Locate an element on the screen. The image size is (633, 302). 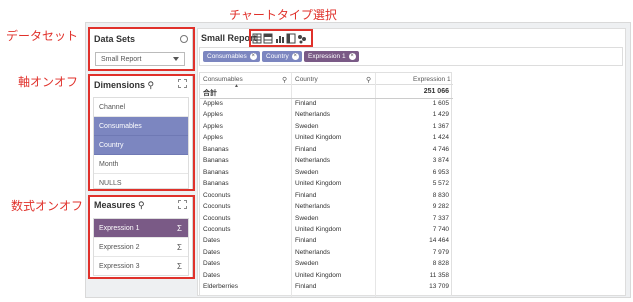
table-cell: 13 709 is located at coordinates (439, 287).